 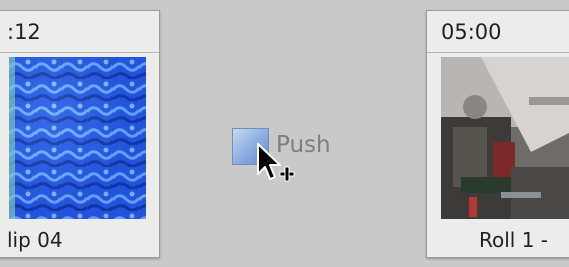 What do you see at coordinates (35, 240) in the screenshot?
I see `clip-name: lip 04` at bounding box center [35, 240].